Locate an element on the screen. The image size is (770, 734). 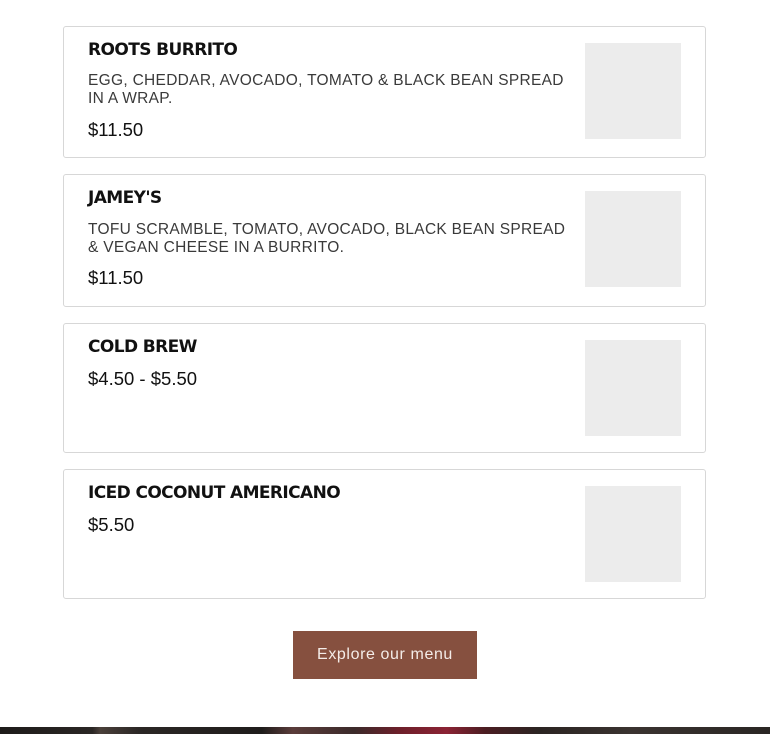
menu-item-card: COLD BREW $4.50 - $5.50 is located at coordinates (384, 388).